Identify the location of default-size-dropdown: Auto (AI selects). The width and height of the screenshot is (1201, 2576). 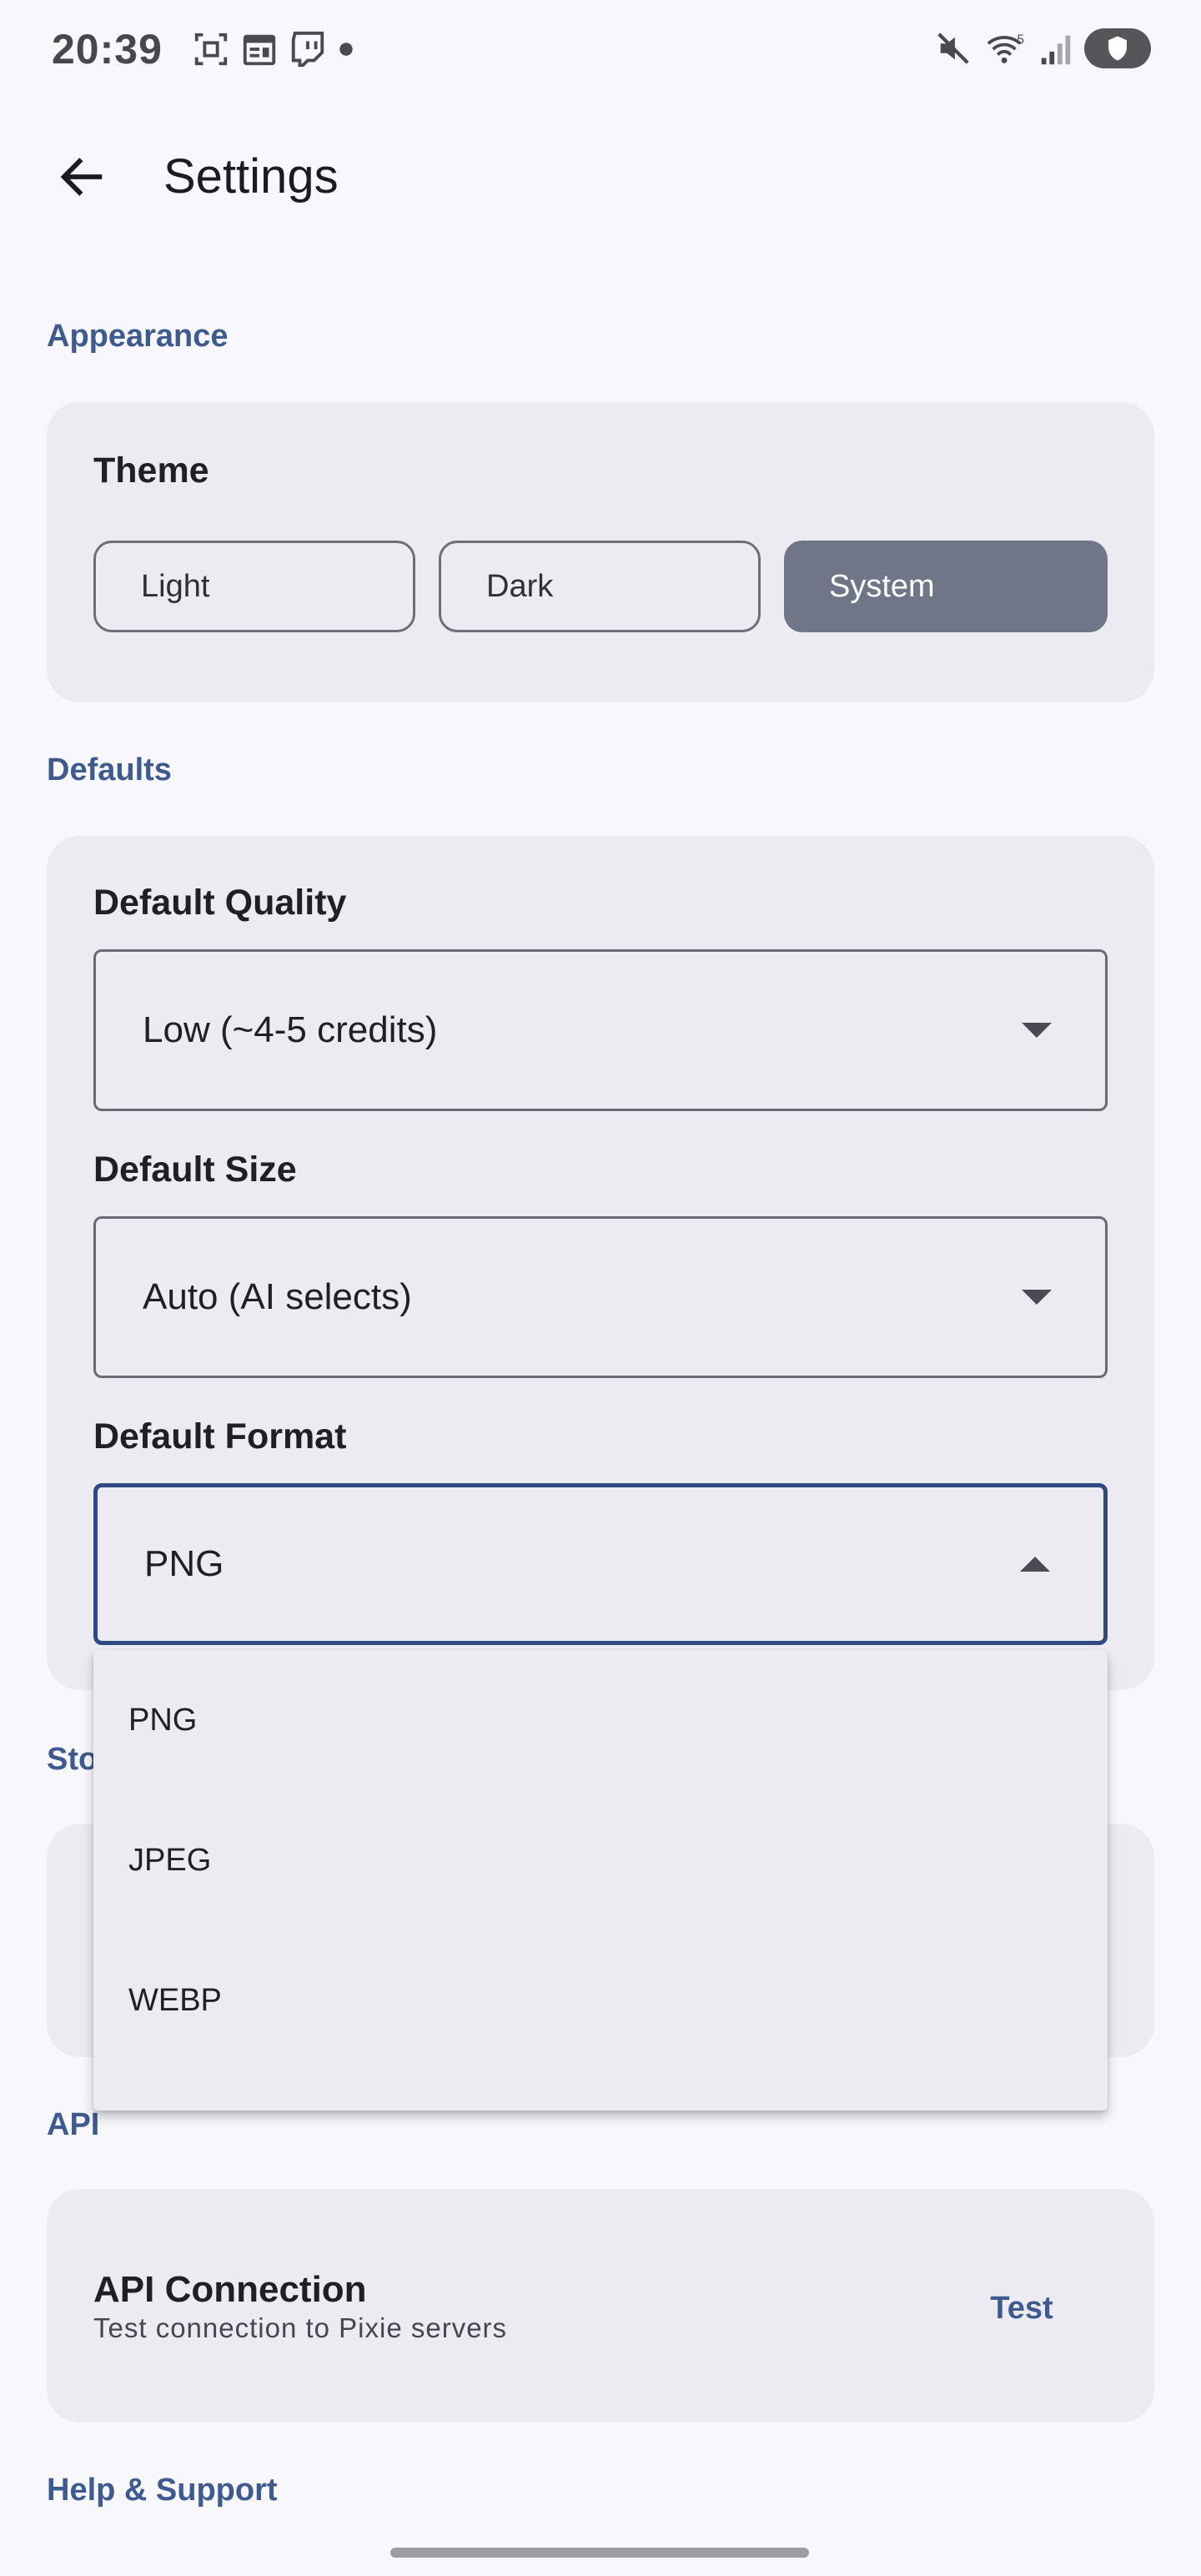
(601, 1297).